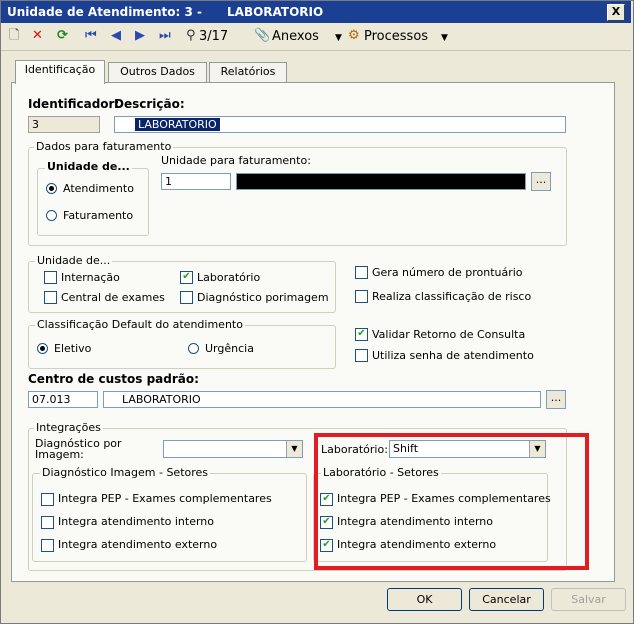 This screenshot has width=634, height=624. What do you see at coordinates (191, 36) in the screenshot?
I see `binoculars-icon: ⚲` at bounding box center [191, 36].